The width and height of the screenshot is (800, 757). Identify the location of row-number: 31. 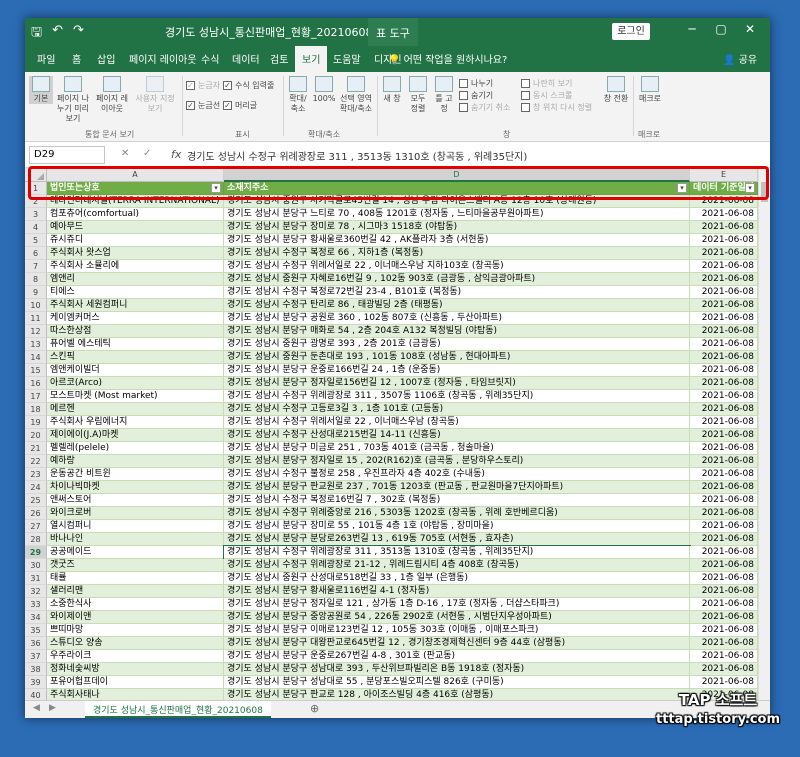
(36, 578).